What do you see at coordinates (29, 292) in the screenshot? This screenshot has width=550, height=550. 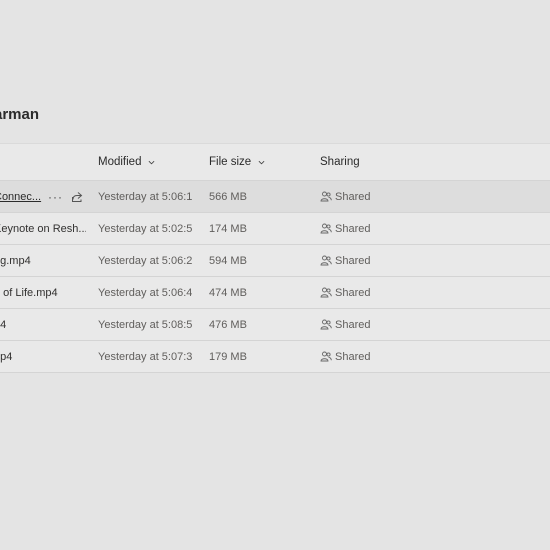 I see `file-name-label: g of Life.mp4` at bounding box center [29, 292].